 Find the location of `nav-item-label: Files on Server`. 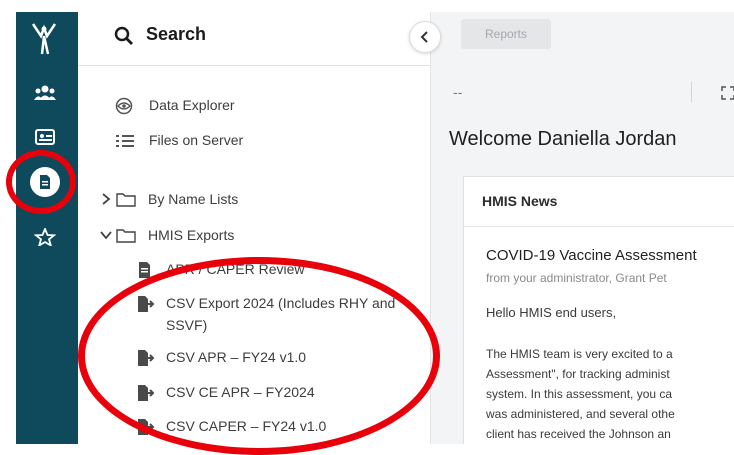

nav-item-label: Files on Server is located at coordinates (196, 140).